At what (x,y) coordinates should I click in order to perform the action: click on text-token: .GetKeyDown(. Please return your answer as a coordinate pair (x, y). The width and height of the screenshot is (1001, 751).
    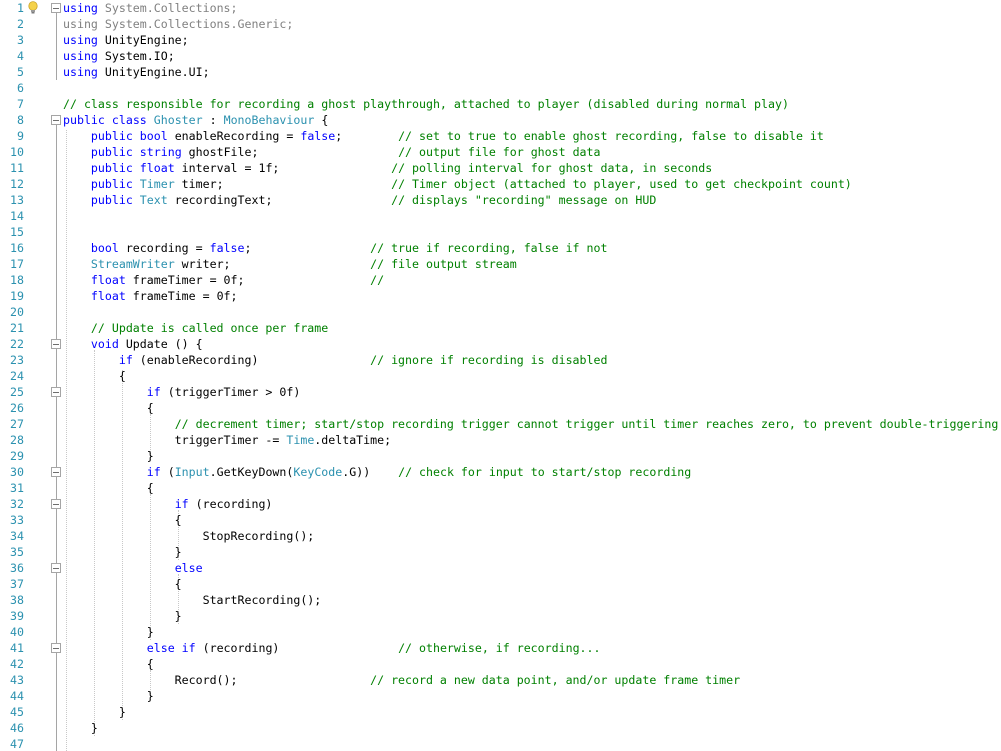
    Looking at the image, I should click on (251, 472).